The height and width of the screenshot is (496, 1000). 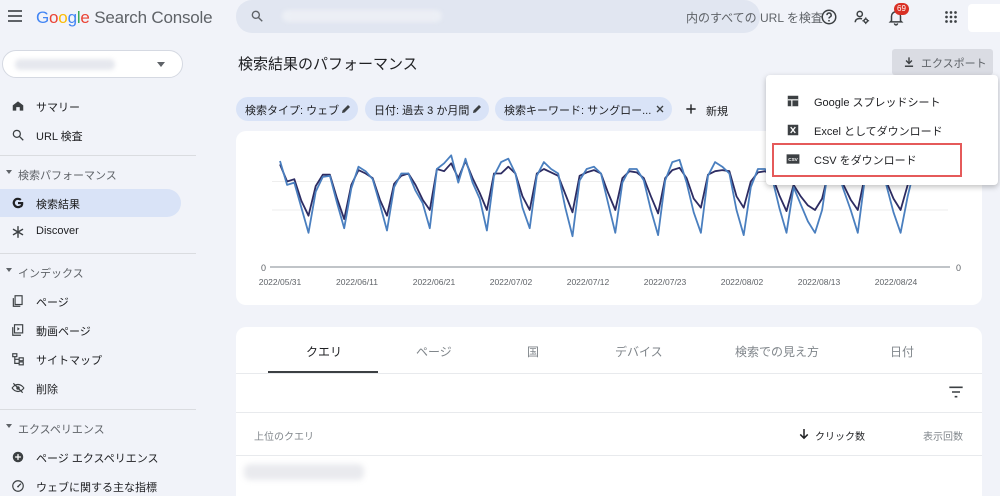 I want to click on sidebar-item-label: サマリー, so click(x=58, y=108).